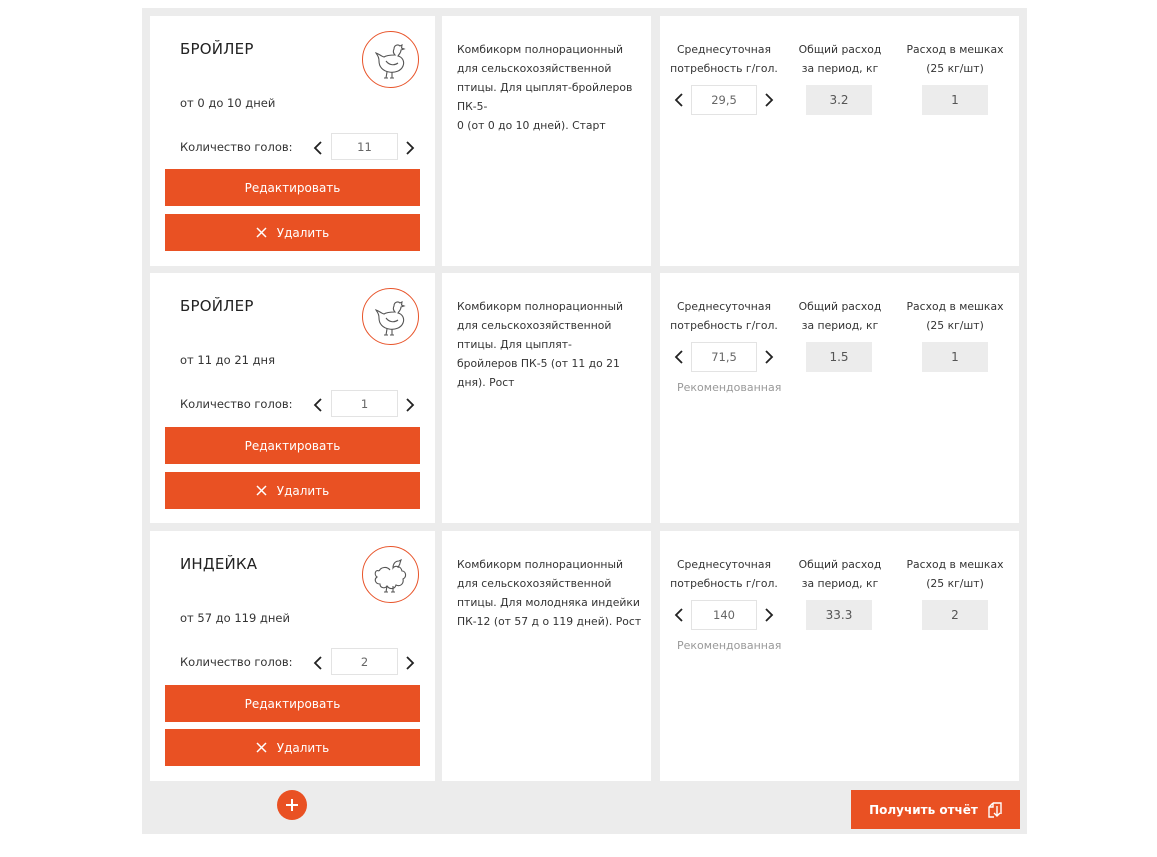 Image resolution: width=1157 pixels, height=857 pixels. Describe the element at coordinates (227, 360) in the screenshot. I see `age-range: от 11 до 21 дня` at that location.